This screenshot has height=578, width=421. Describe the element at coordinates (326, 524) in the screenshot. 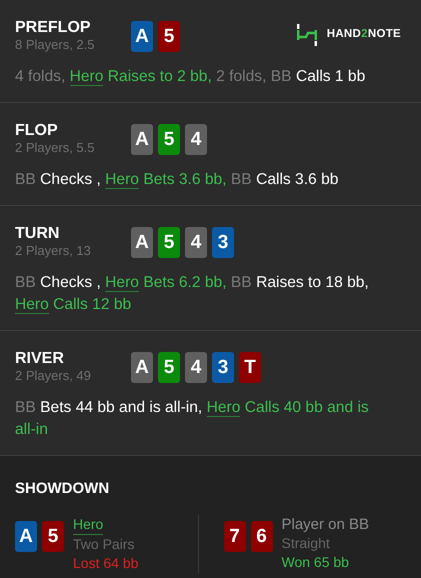

I see `player-name: Player on BB` at that location.